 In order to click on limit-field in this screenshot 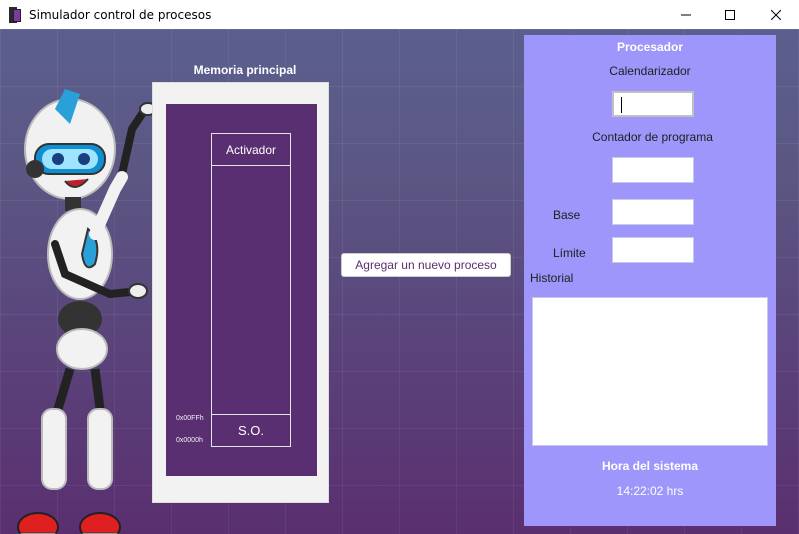, I will do `click(653, 250)`.